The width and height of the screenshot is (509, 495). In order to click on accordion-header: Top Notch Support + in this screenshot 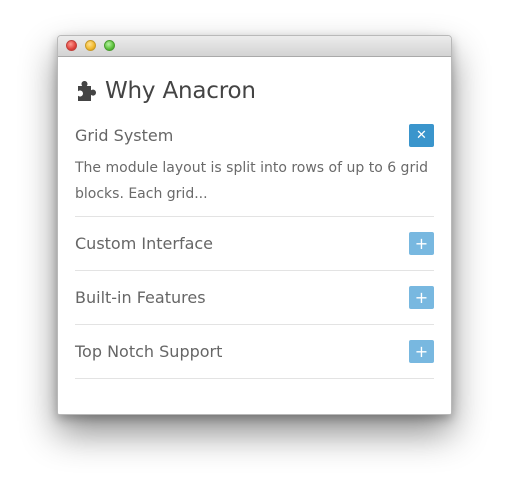, I will do `click(254, 351)`.